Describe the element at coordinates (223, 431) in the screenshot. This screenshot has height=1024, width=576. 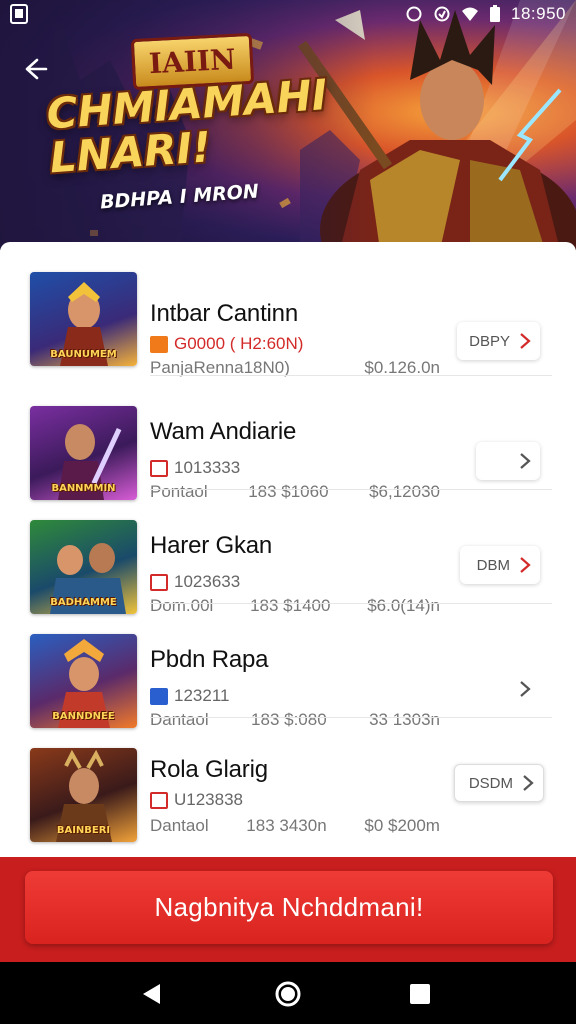
I see `game-title: Wam Andiarie` at that location.